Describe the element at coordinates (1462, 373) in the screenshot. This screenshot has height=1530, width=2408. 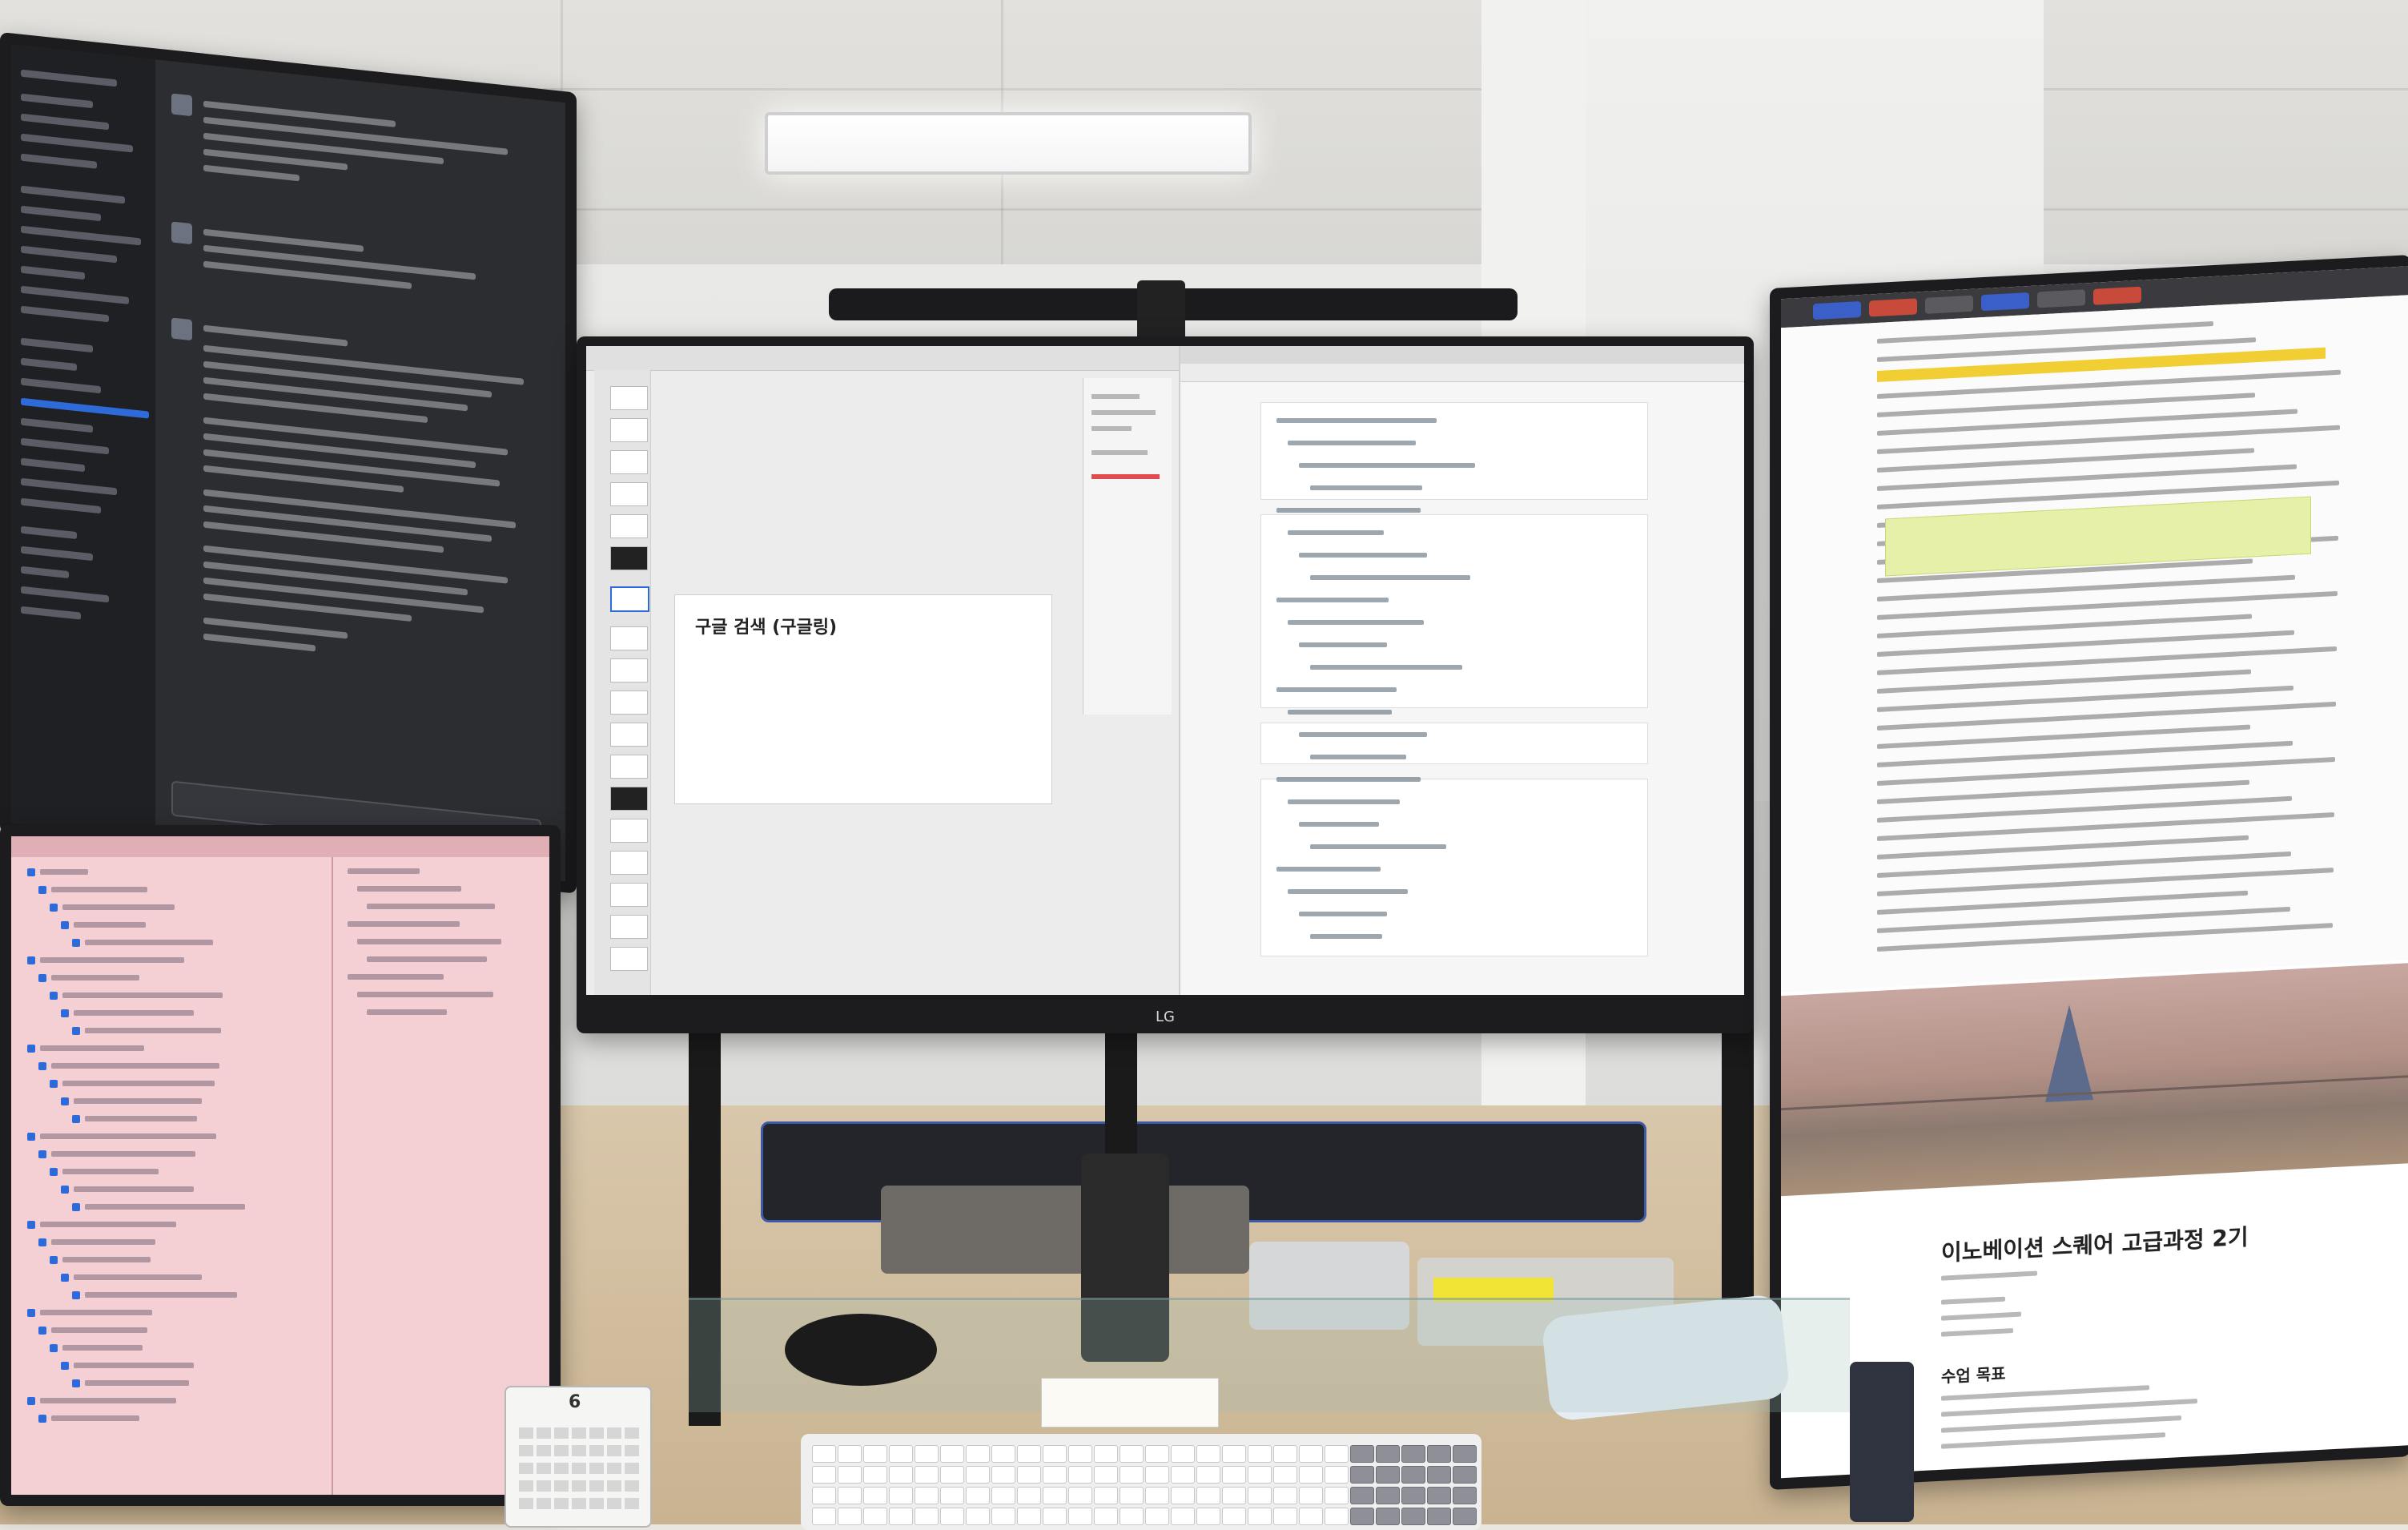
I see `notebook-toolbar` at that location.